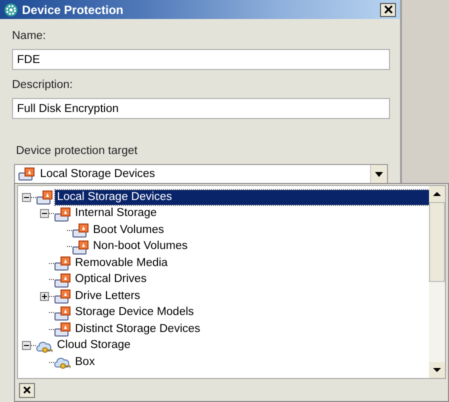 Image resolution: width=449 pixels, height=402 pixels. What do you see at coordinates (201, 174) in the screenshot?
I see `dropdown-field: Local Storage Devices` at bounding box center [201, 174].